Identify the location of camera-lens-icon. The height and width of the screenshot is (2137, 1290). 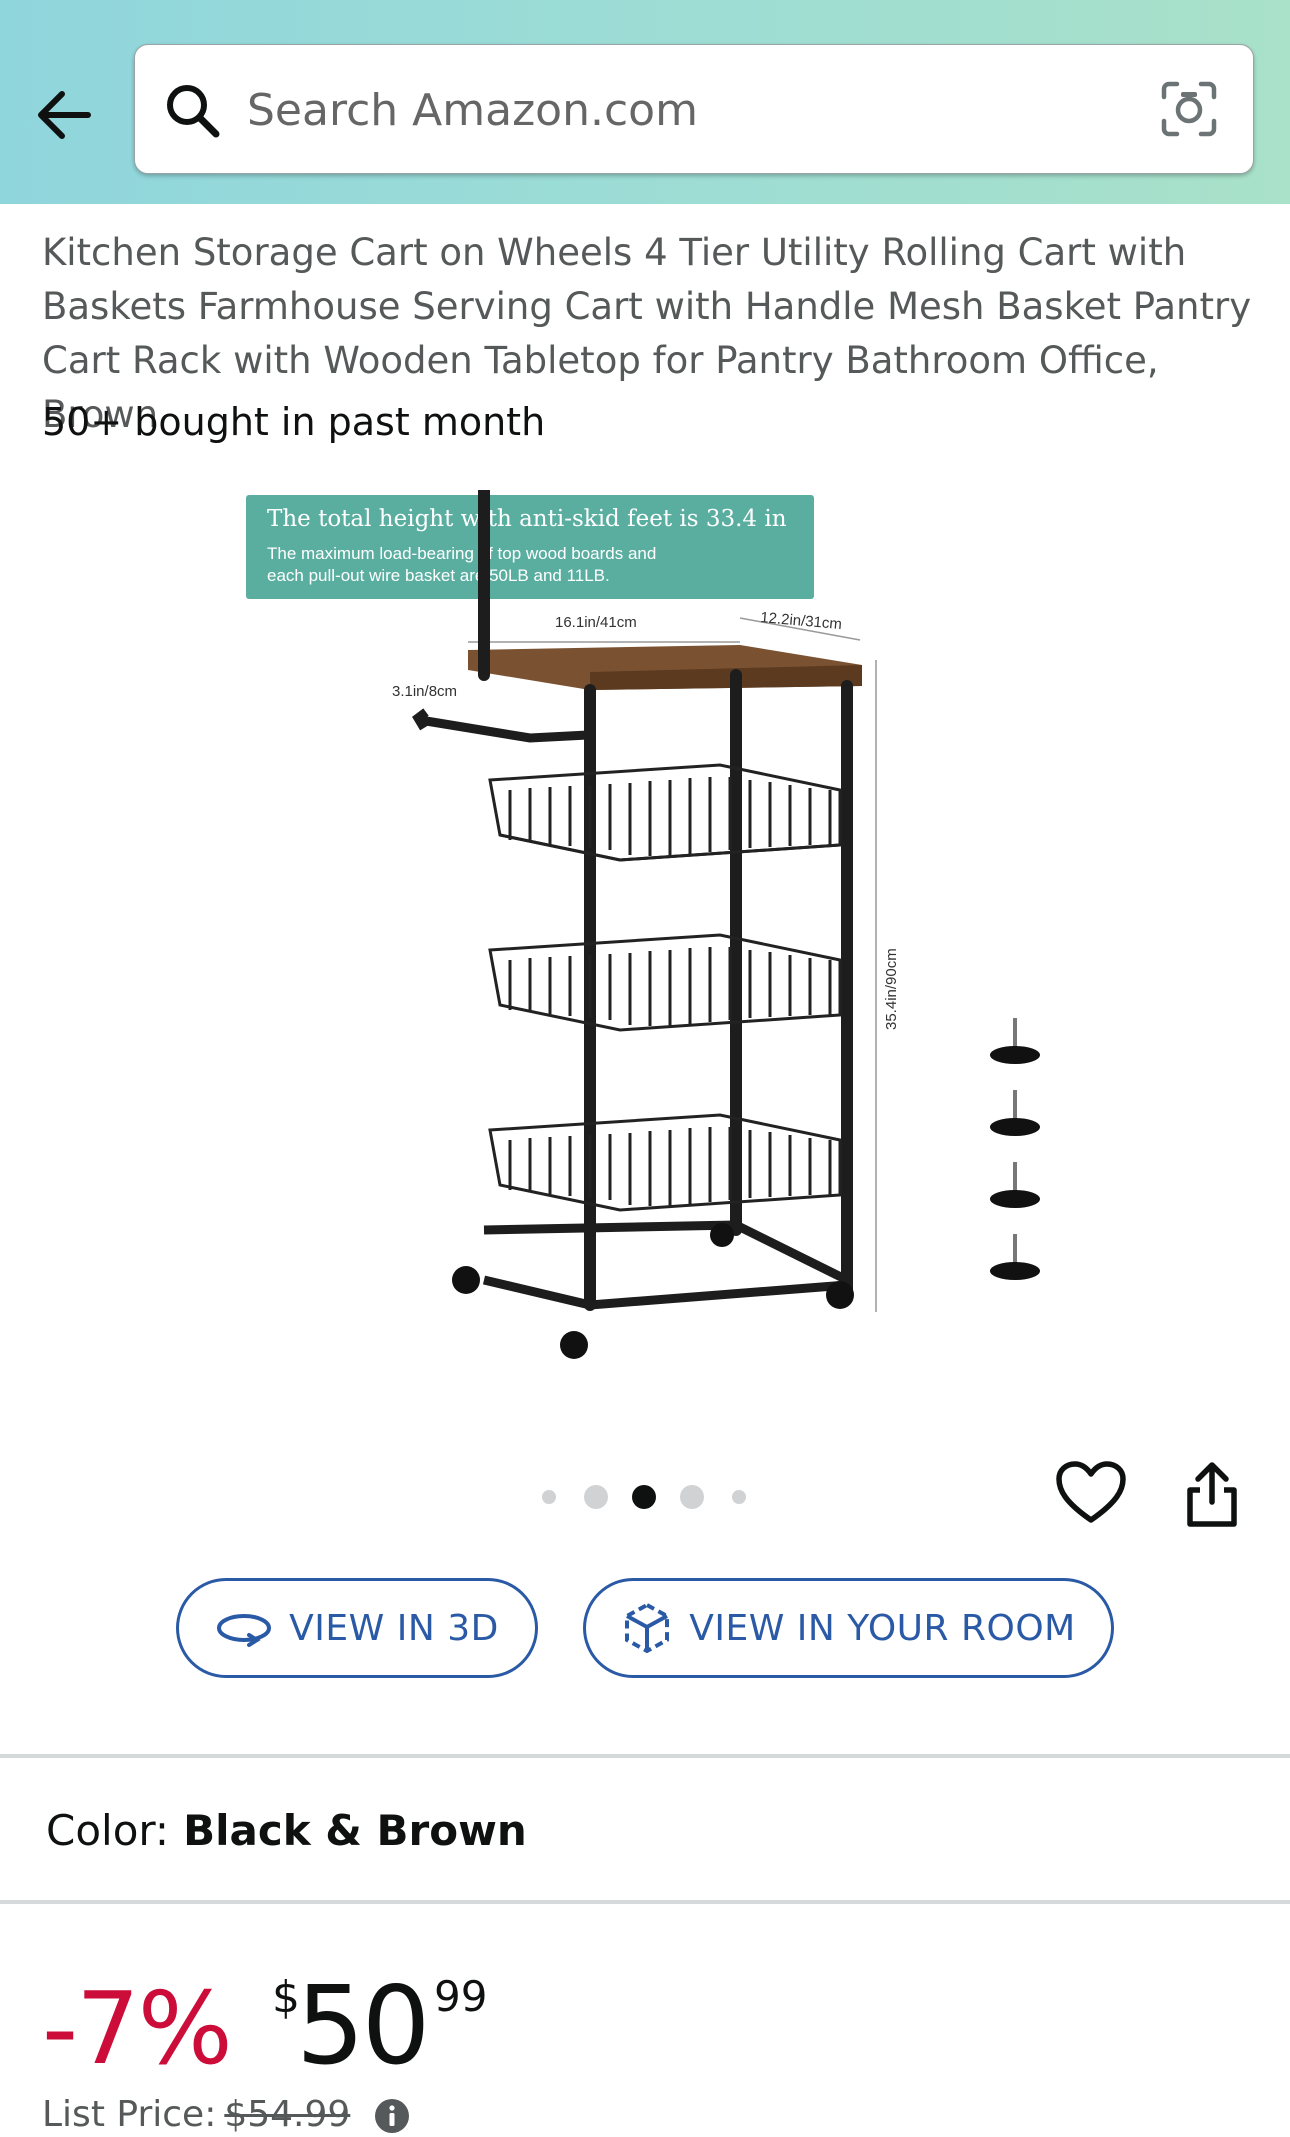
(1189, 109).